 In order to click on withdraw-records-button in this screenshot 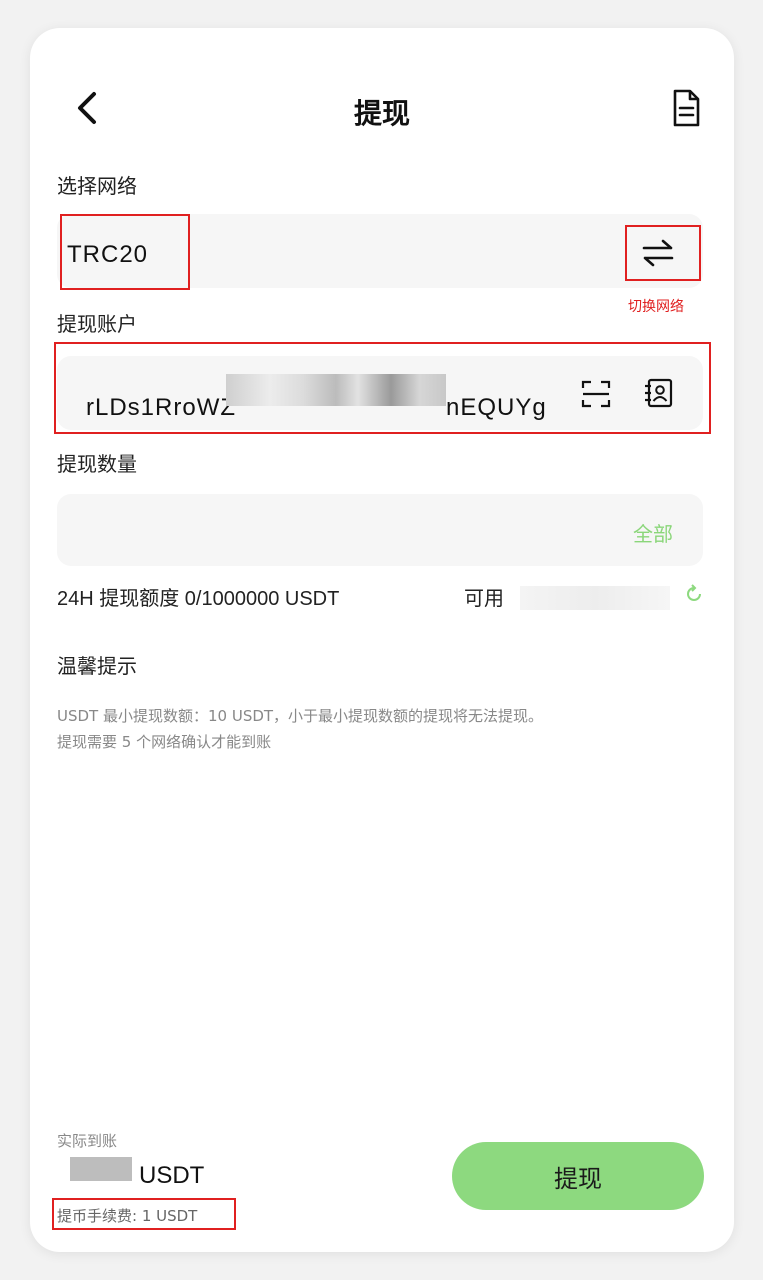, I will do `click(686, 108)`.